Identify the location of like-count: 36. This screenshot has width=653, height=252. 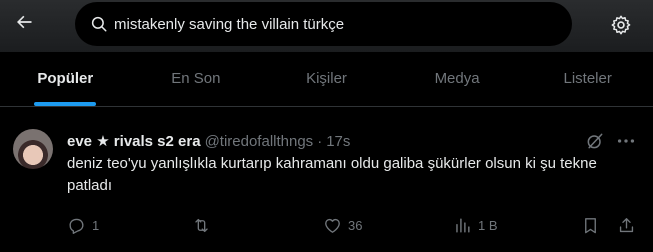
(355, 225).